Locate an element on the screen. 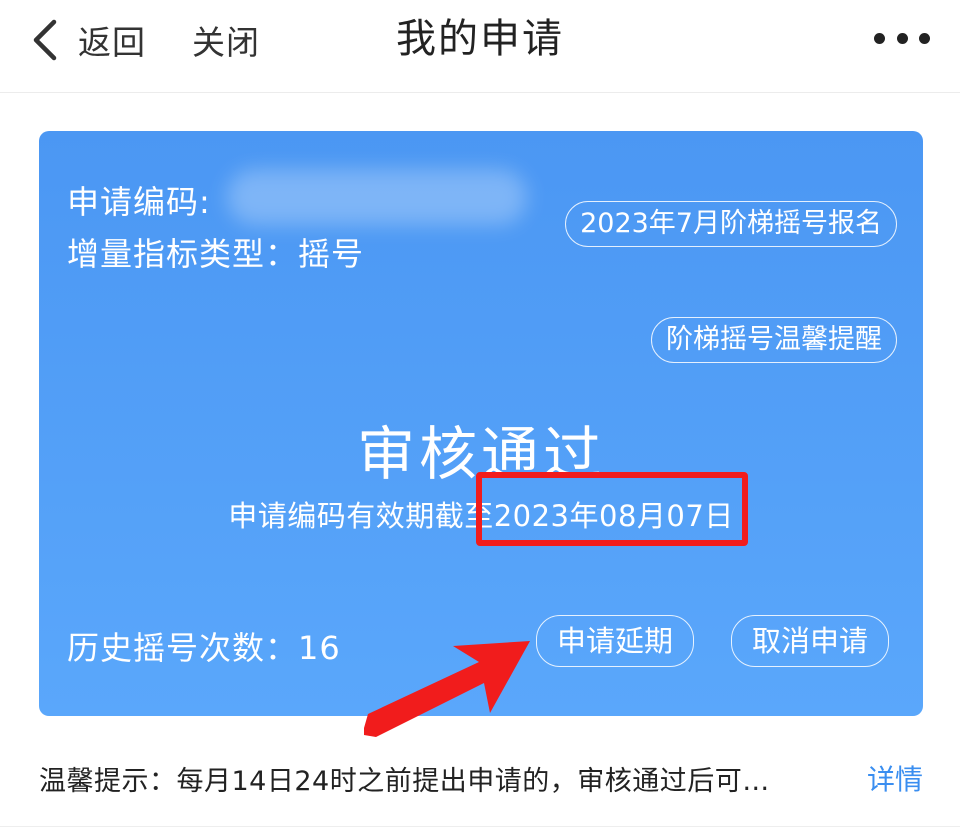 This screenshot has height=829, width=960. more-dots-icon is located at coordinates (902, 38).